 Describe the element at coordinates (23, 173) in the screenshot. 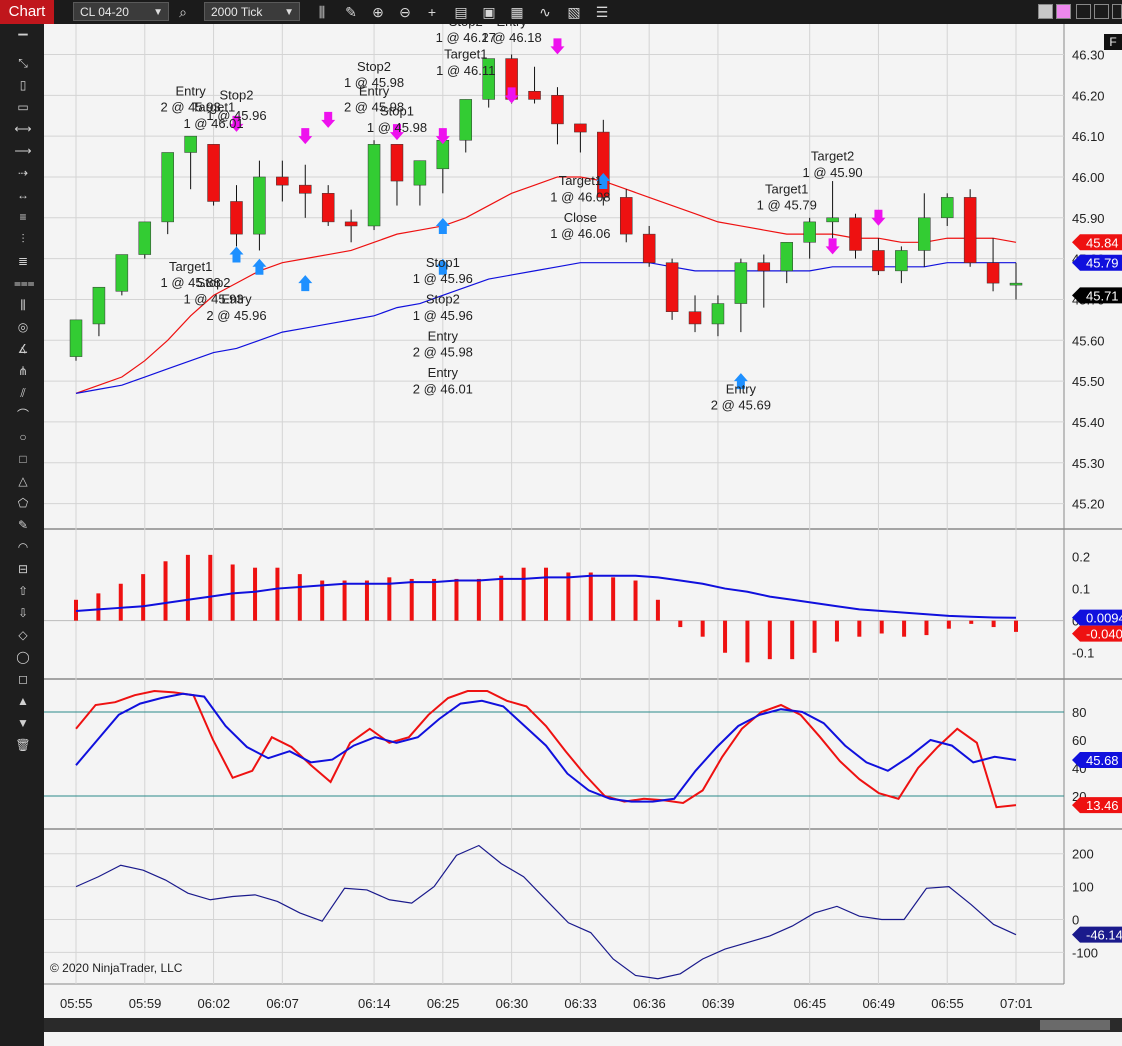

I see `arrow-line-icon: ⇢` at that location.